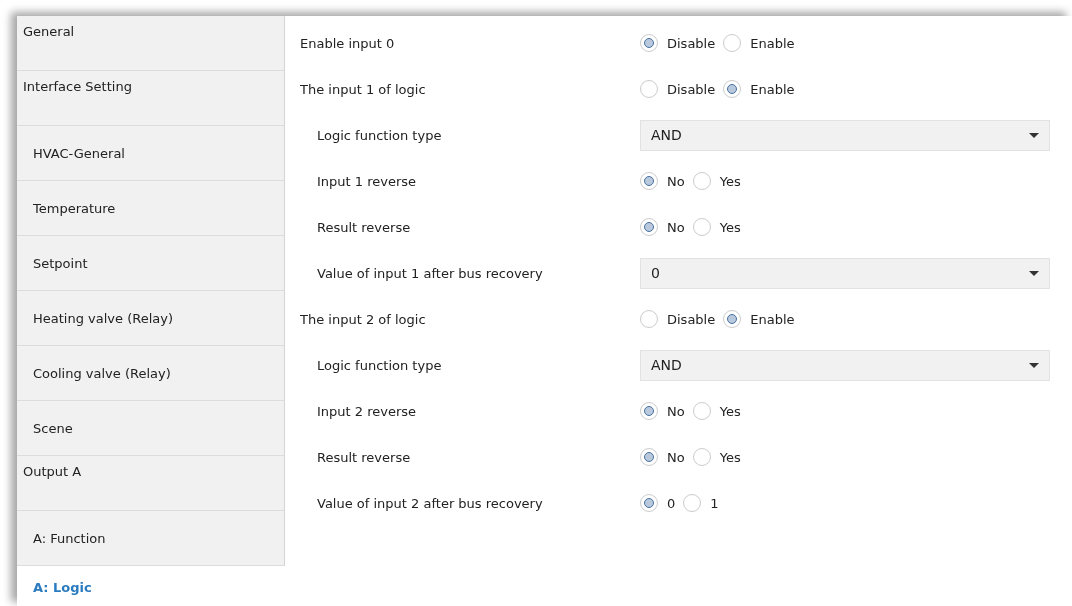 The image size is (1072, 606). Describe the element at coordinates (151, 538) in the screenshot. I see `sidebar-item: A: Function` at that location.